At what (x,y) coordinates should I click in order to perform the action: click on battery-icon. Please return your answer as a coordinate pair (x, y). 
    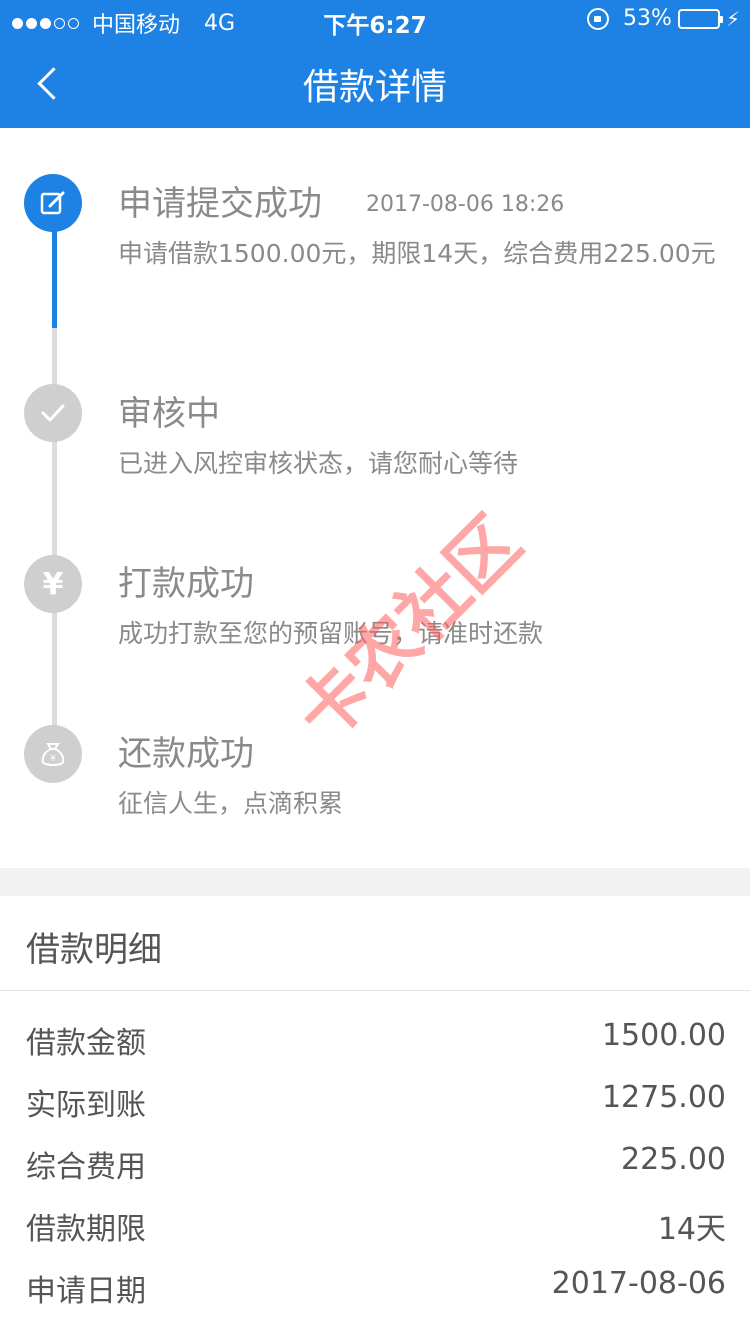
    Looking at the image, I should click on (700, 18).